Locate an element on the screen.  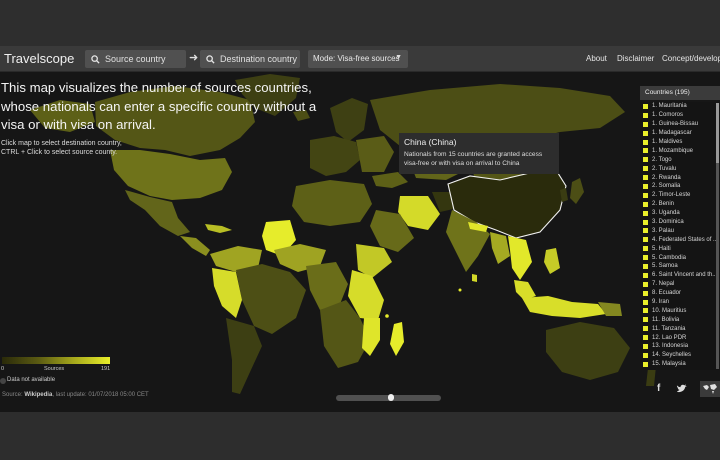
country-list-item: 1. Guinea-Bissau is located at coordinates (680, 124).